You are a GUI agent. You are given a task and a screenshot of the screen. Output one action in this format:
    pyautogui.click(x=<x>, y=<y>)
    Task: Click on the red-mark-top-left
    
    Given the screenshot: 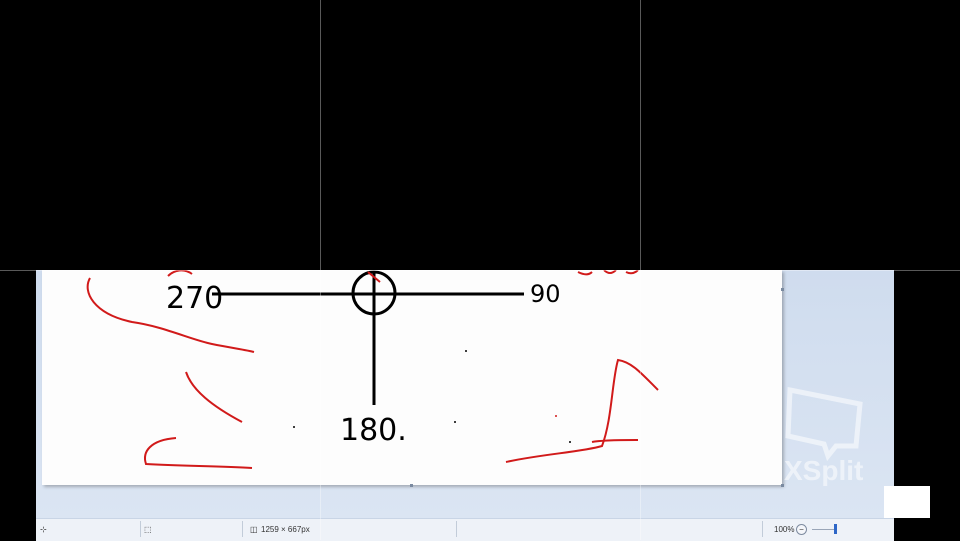 What is the action you would take?
    pyautogui.click(x=180, y=273)
    